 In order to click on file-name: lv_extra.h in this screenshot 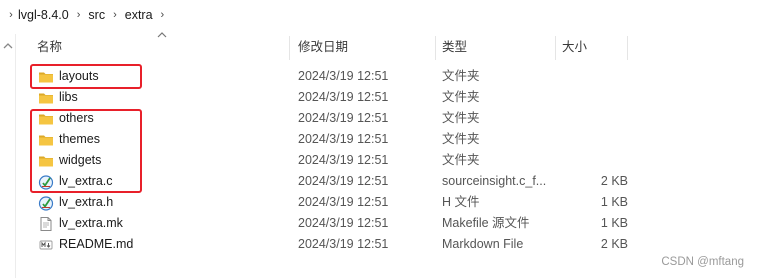, I will do `click(86, 202)`.